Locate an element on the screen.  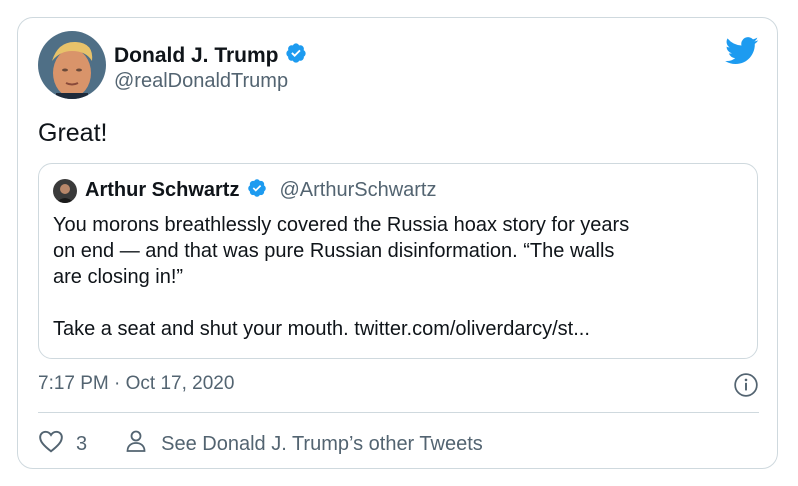
quoted-avatar is located at coordinates (65, 190).